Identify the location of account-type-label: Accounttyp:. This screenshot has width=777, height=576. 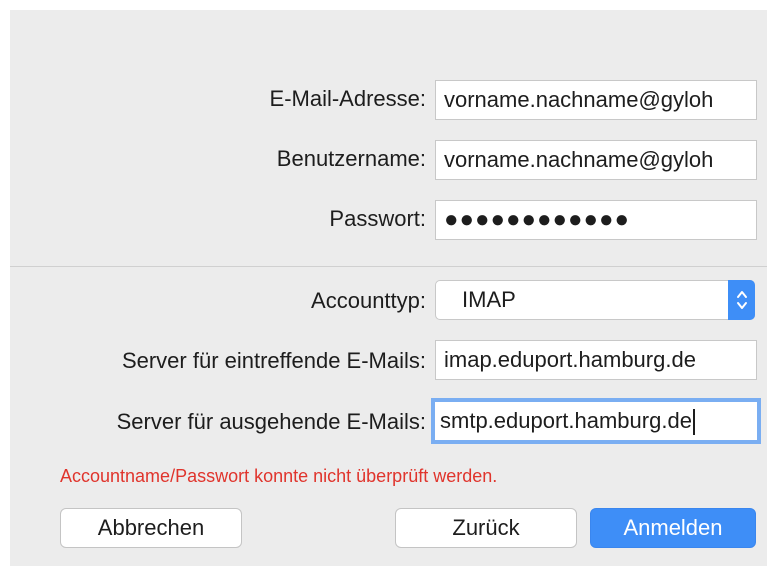
(368, 300).